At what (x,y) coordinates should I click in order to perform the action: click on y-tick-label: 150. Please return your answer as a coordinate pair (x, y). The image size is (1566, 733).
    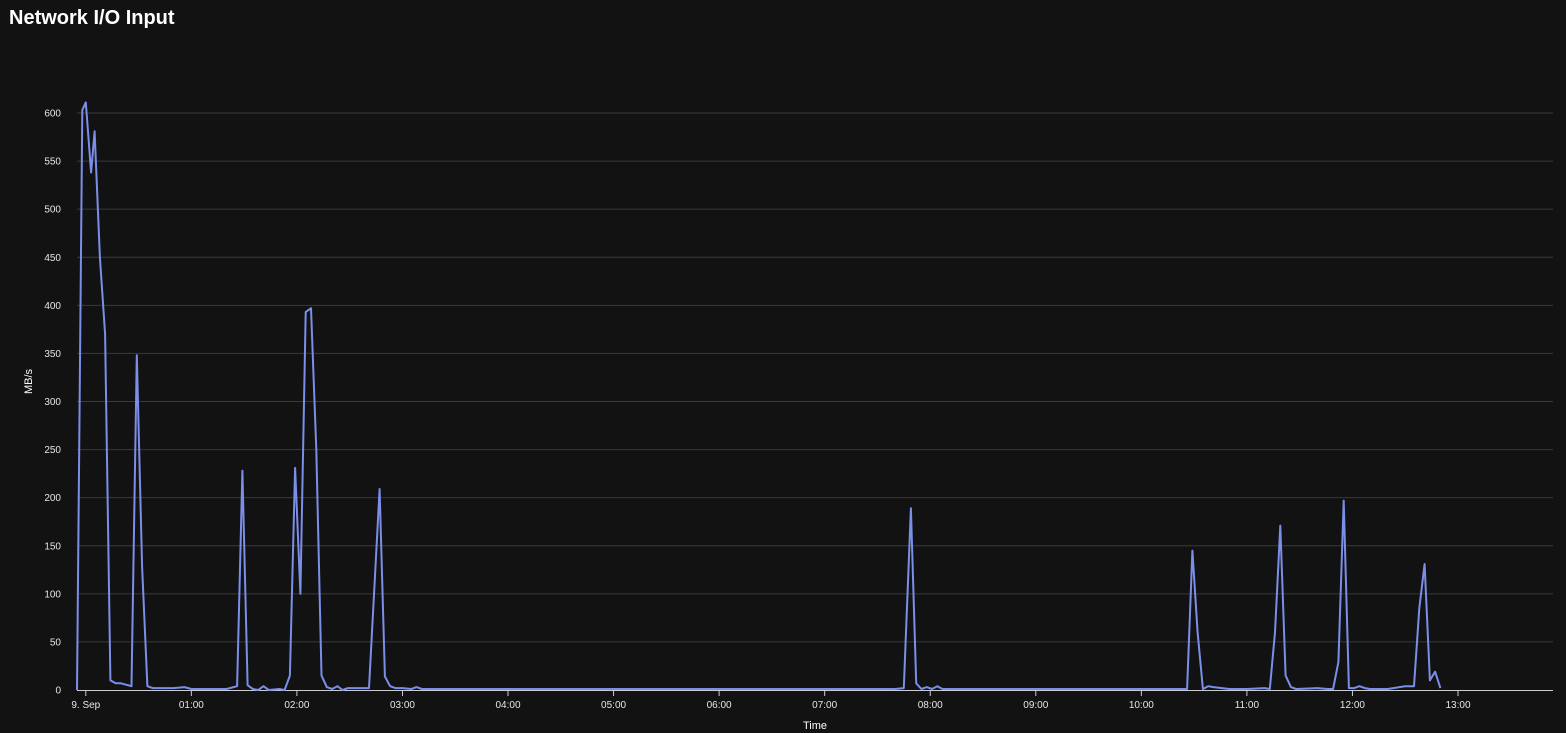
    Looking at the image, I should click on (52, 546).